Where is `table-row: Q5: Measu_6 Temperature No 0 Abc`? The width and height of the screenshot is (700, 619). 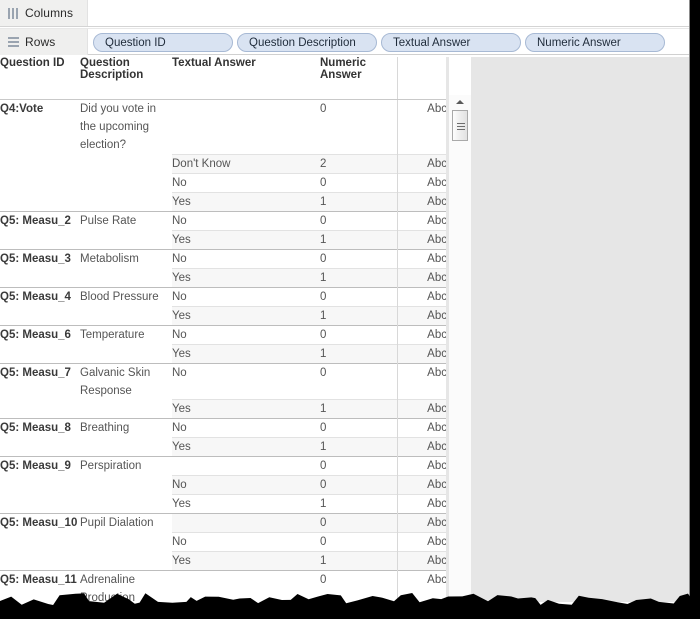
table-row: Q5: Measu_6 Temperature No 0 Abc is located at coordinates (223, 334).